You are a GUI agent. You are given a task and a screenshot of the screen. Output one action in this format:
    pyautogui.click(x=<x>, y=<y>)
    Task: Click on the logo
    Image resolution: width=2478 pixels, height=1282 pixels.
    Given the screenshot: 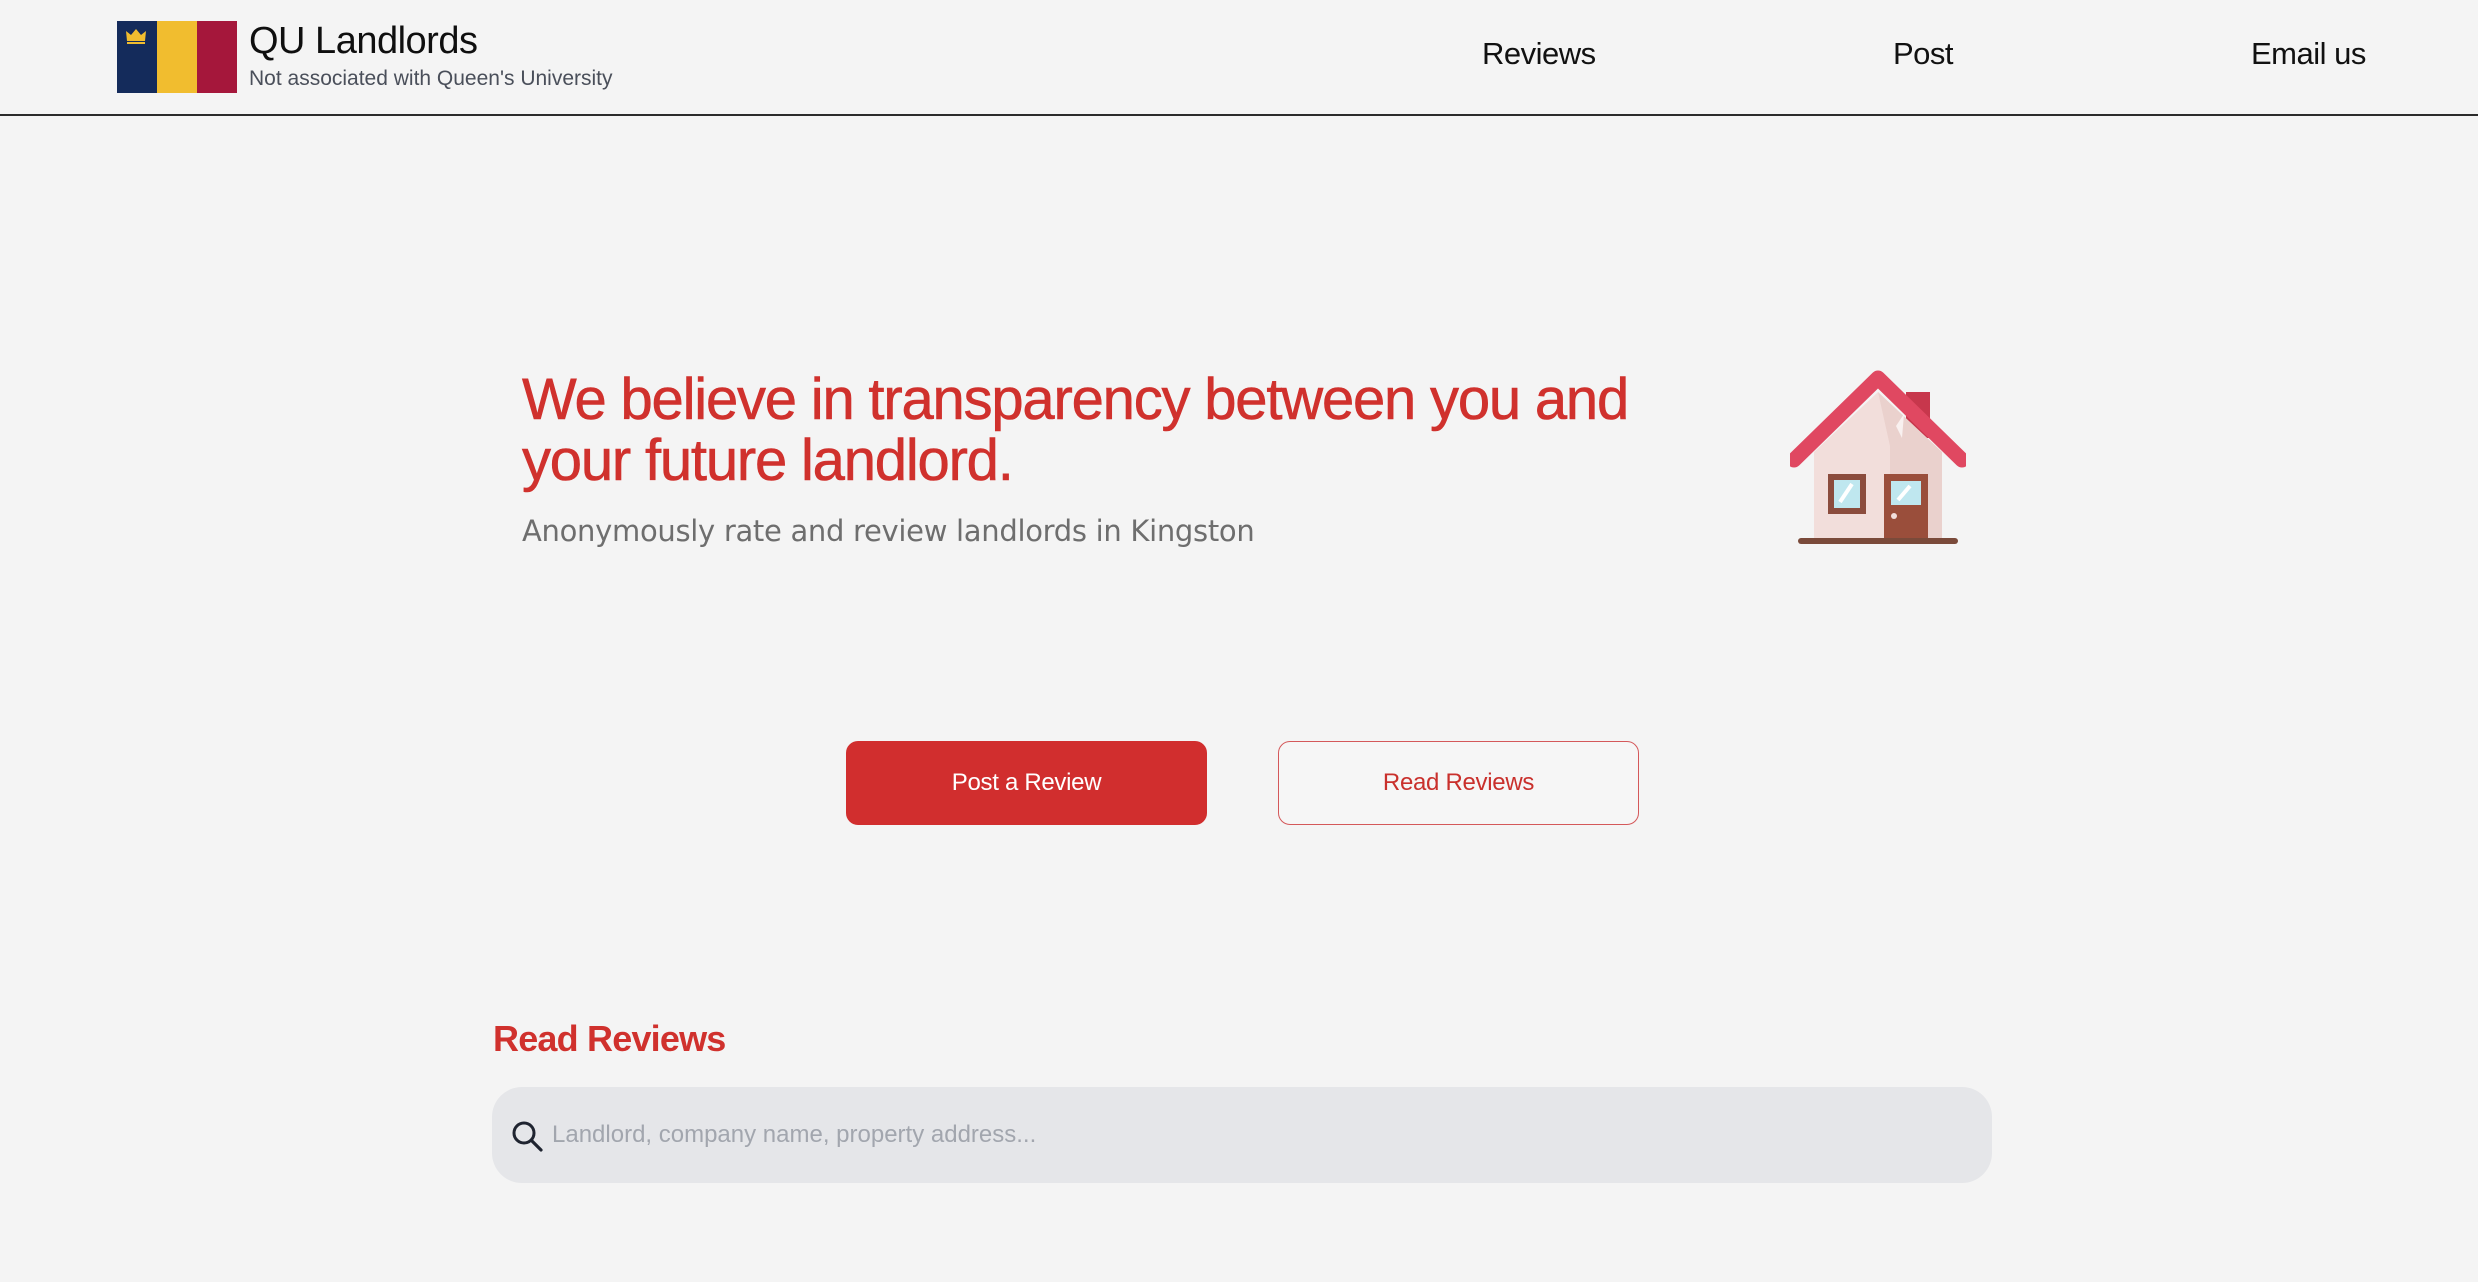 What is the action you would take?
    pyautogui.click(x=177, y=57)
    